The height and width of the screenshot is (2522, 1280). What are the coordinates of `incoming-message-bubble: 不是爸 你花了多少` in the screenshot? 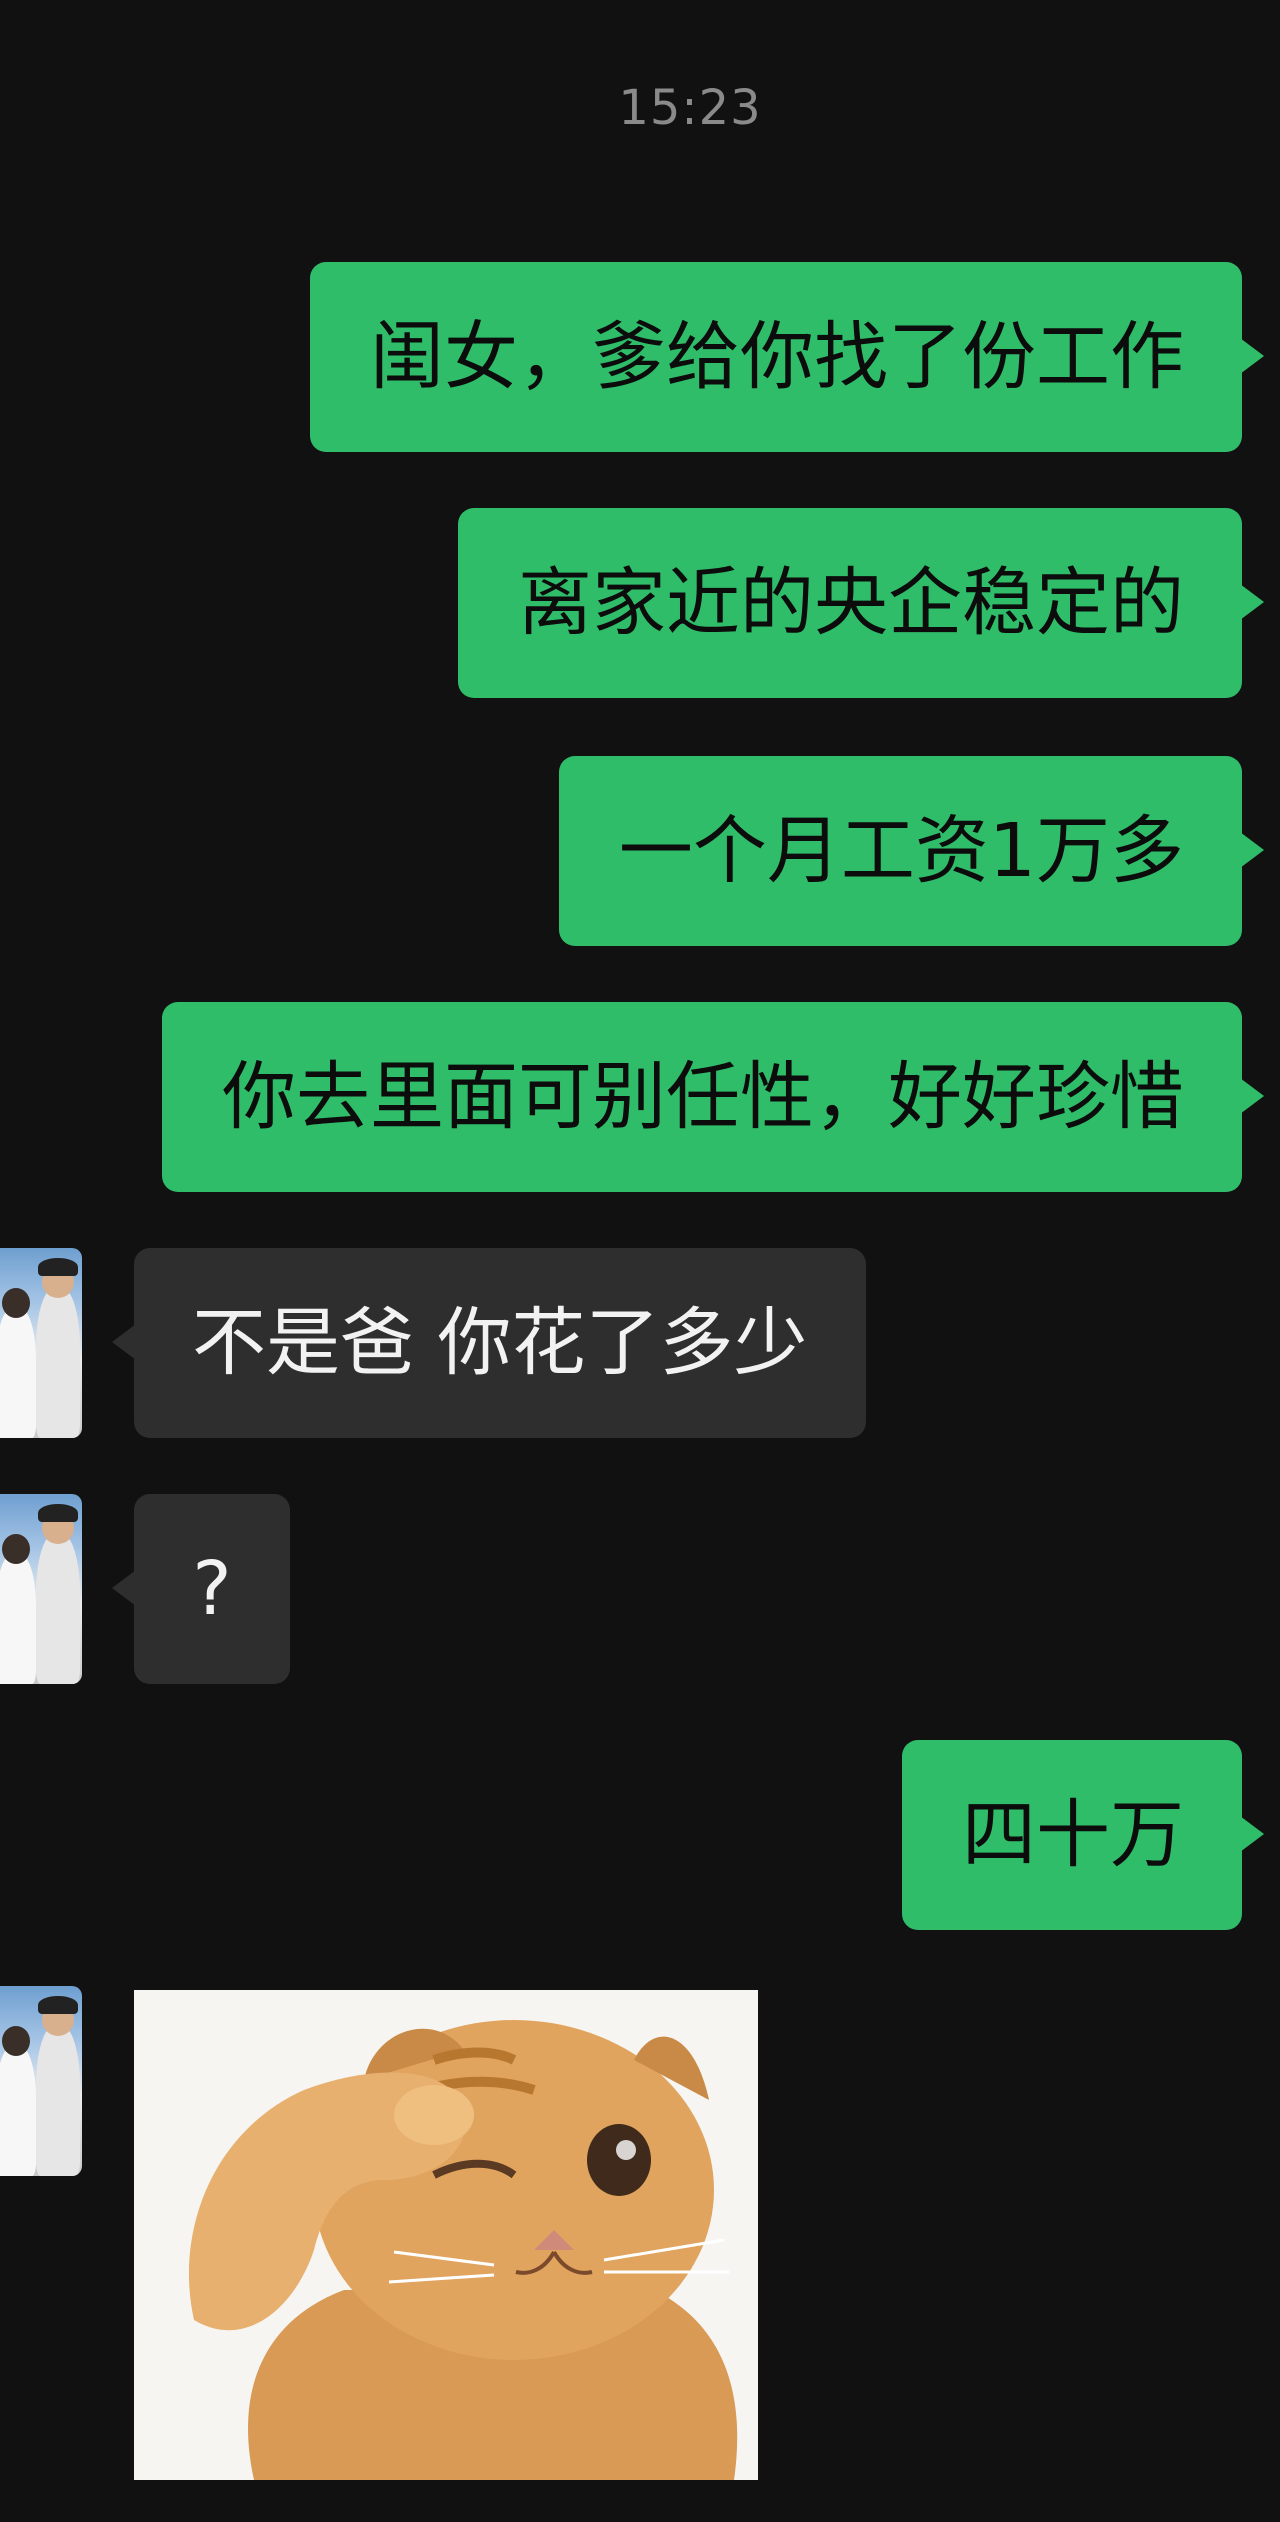 It's located at (489, 1343).